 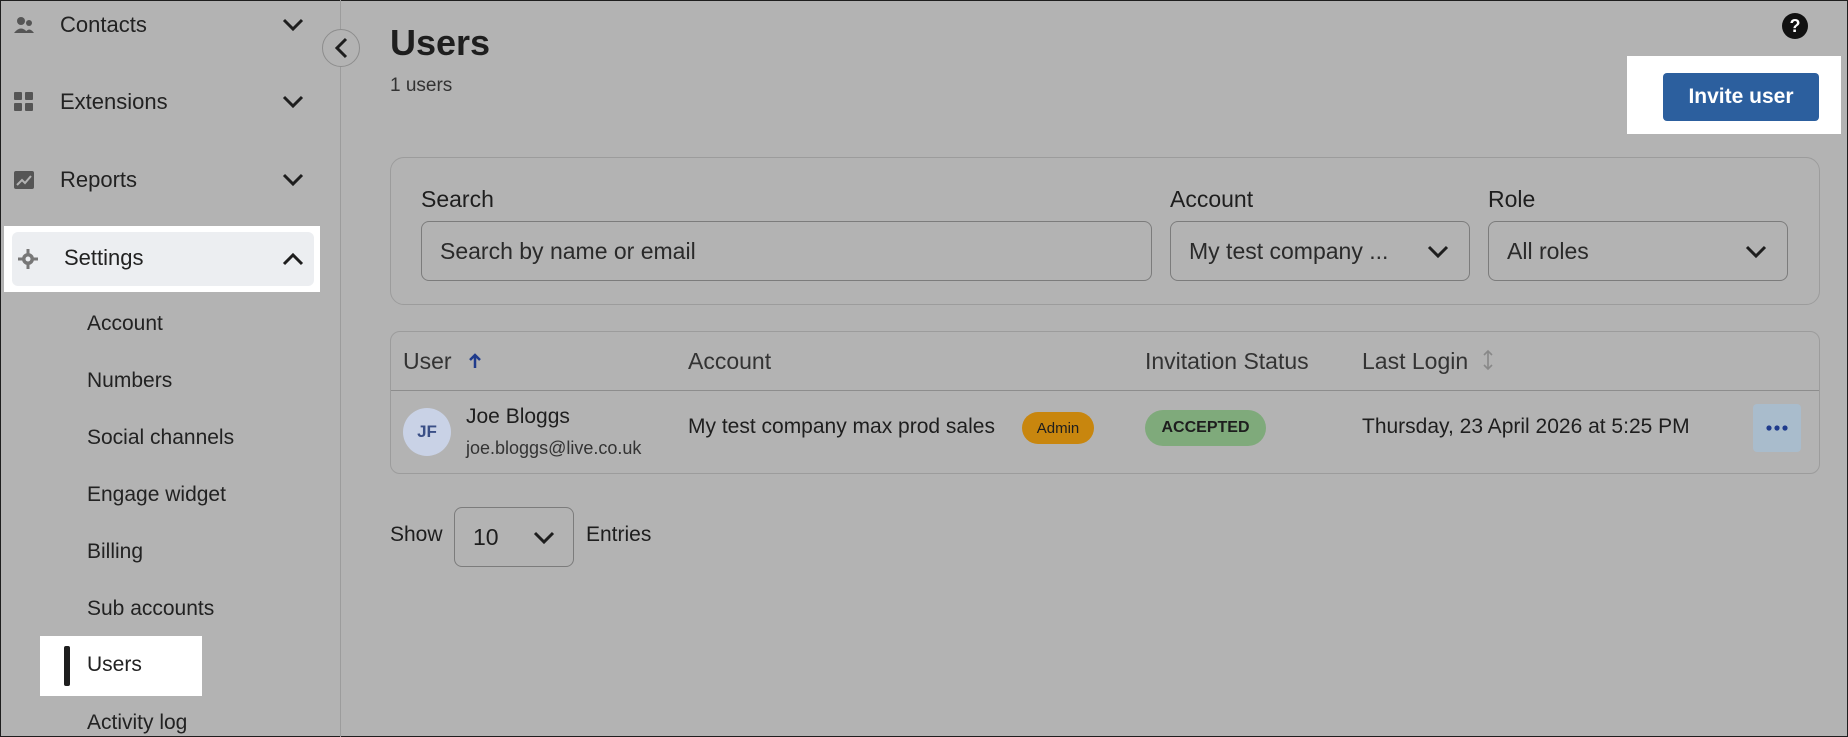 What do you see at coordinates (514, 537) in the screenshot?
I see `page-size-select: 10` at bounding box center [514, 537].